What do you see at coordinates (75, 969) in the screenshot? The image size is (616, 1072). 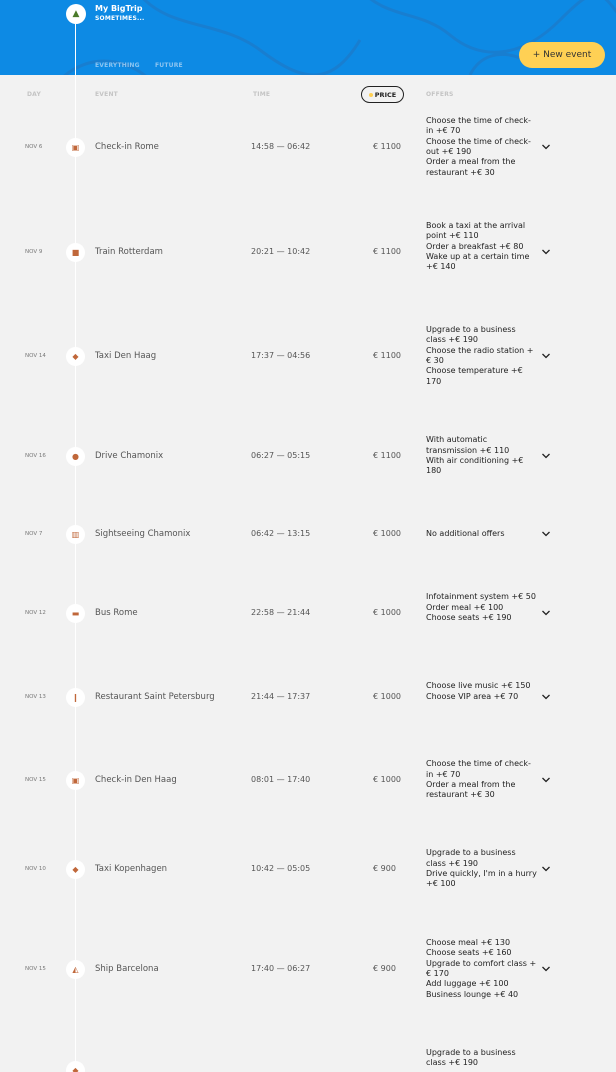 I see `ship-icon: ◭` at bounding box center [75, 969].